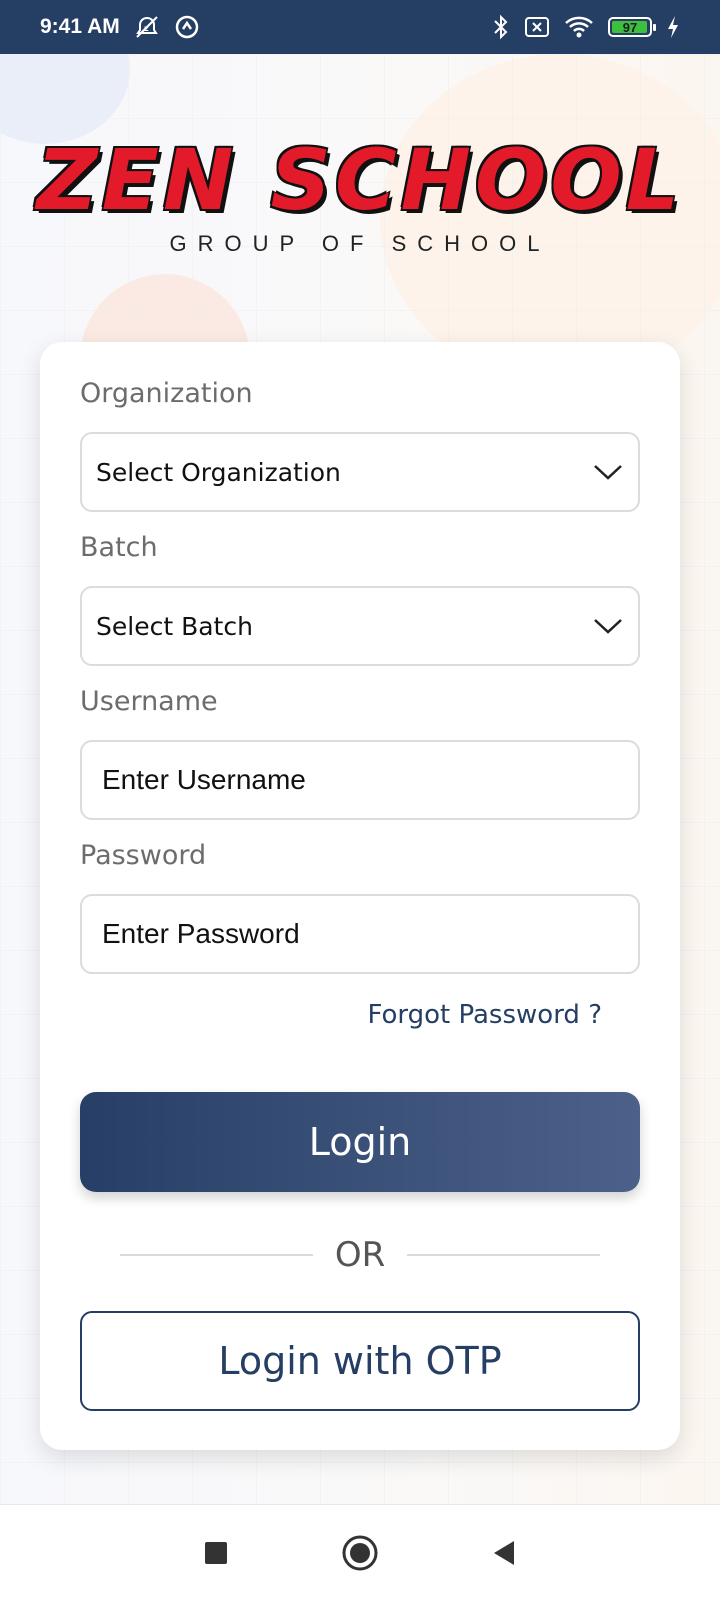 Image resolution: width=720 pixels, height=1600 pixels. What do you see at coordinates (360, 243) in the screenshot?
I see `logo-subtitle: GROUP OF SCHOOL` at bounding box center [360, 243].